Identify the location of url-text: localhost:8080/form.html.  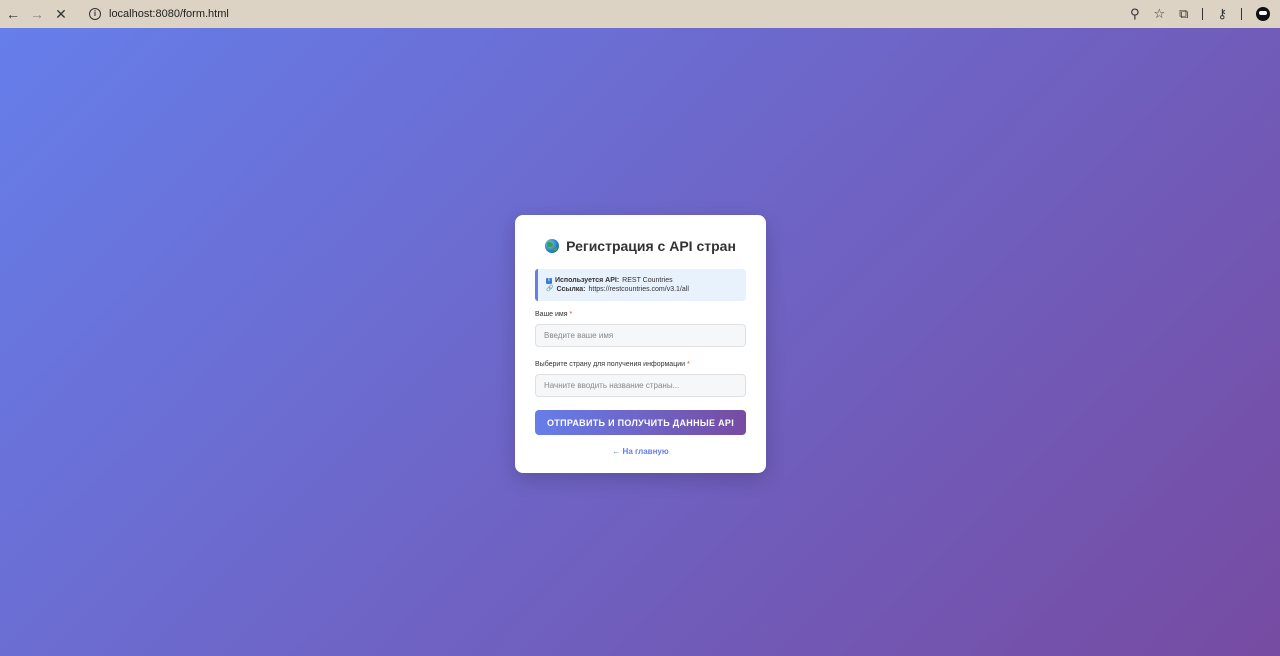
(169, 14).